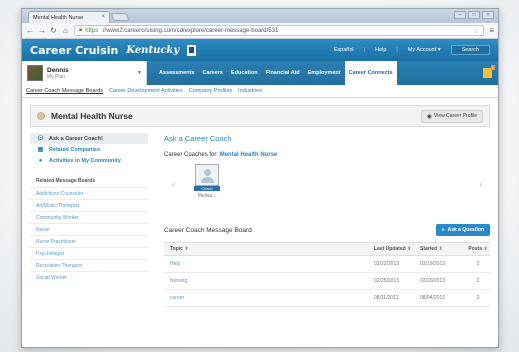  Describe the element at coordinates (89, 217) in the screenshot. I see `related-board-link: Community Worker` at that location.